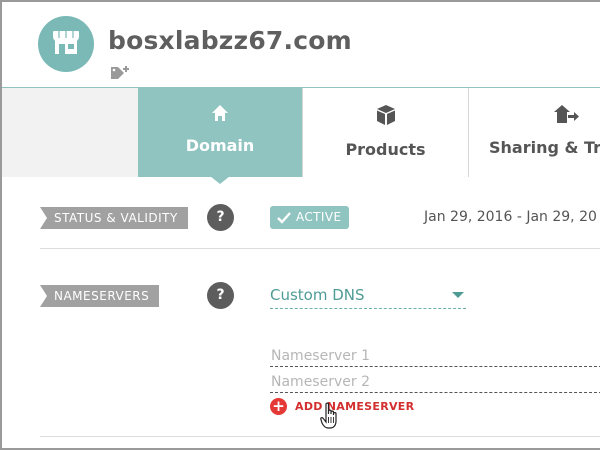 The height and width of the screenshot is (450, 600). What do you see at coordinates (220, 145) in the screenshot?
I see `tab-domain-label: Domain` at bounding box center [220, 145].